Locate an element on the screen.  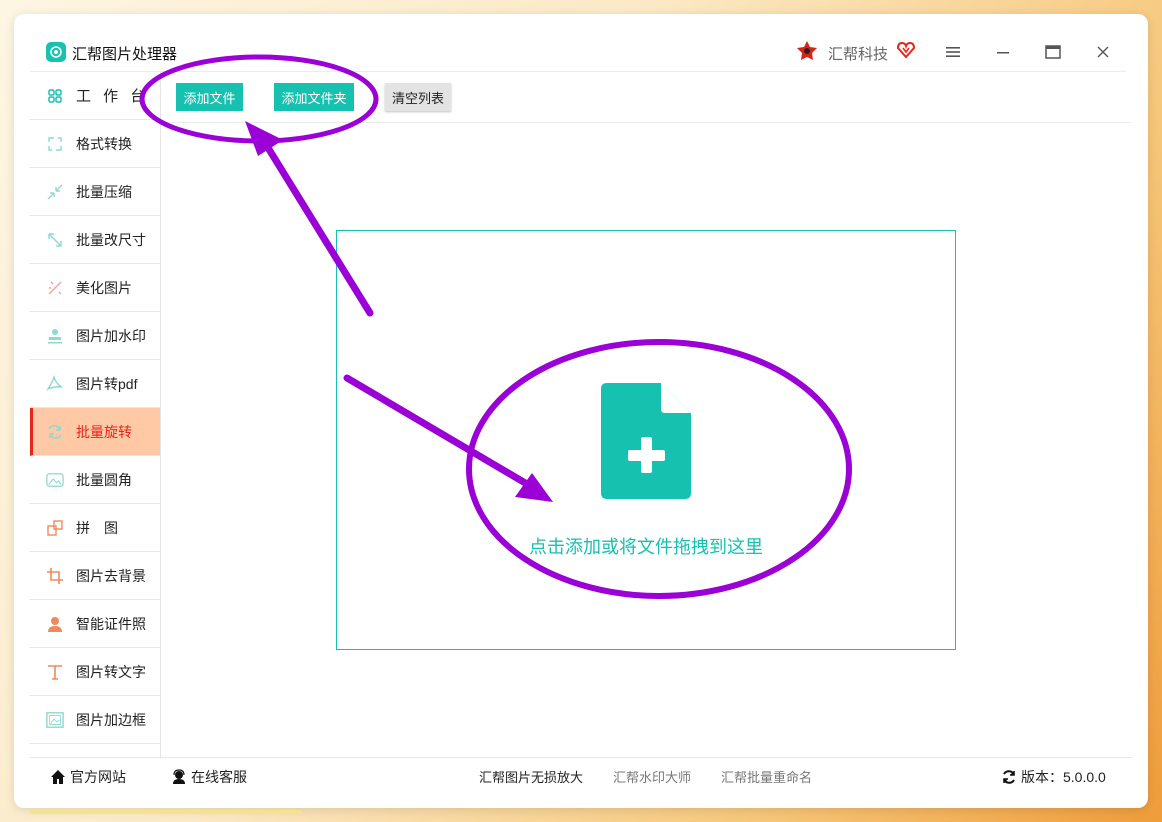
brand-logo-icon is located at coordinates (807, 51).